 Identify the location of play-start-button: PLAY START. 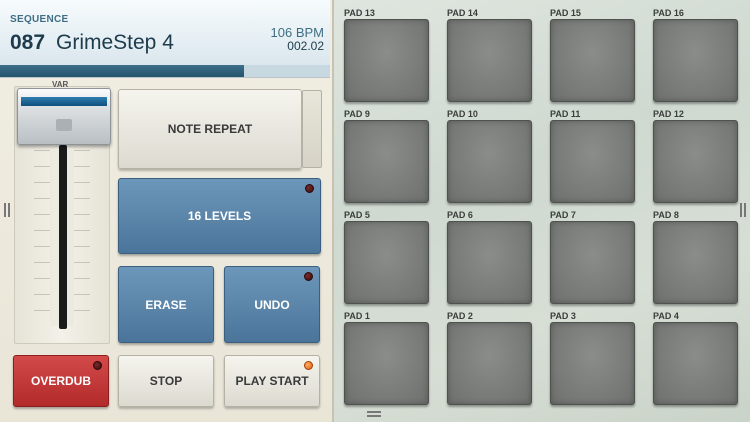
(272, 381).